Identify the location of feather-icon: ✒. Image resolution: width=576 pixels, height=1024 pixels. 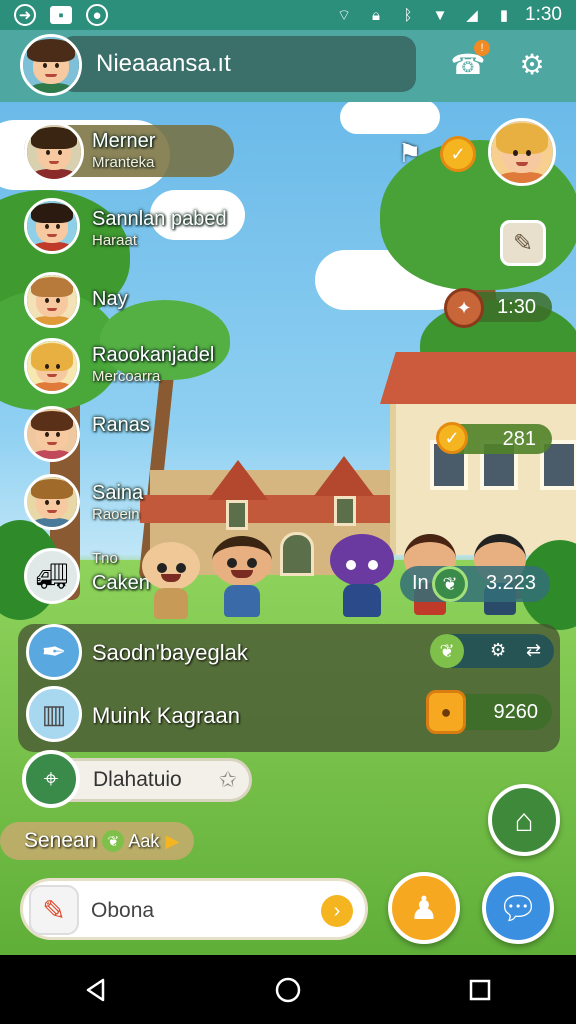
(54, 652).